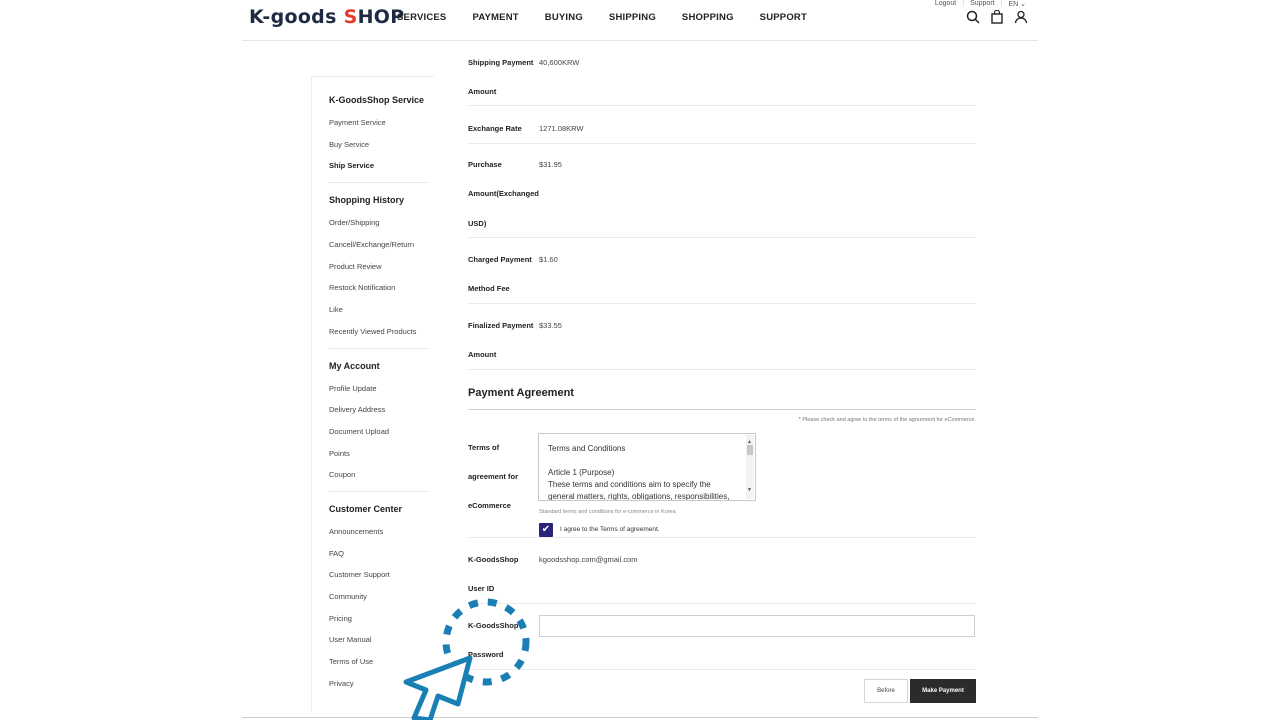 This screenshot has width=1280, height=720. What do you see at coordinates (466, 659) in the screenshot?
I see `cursor-highlight-icon` at bounding box center [466, 659].